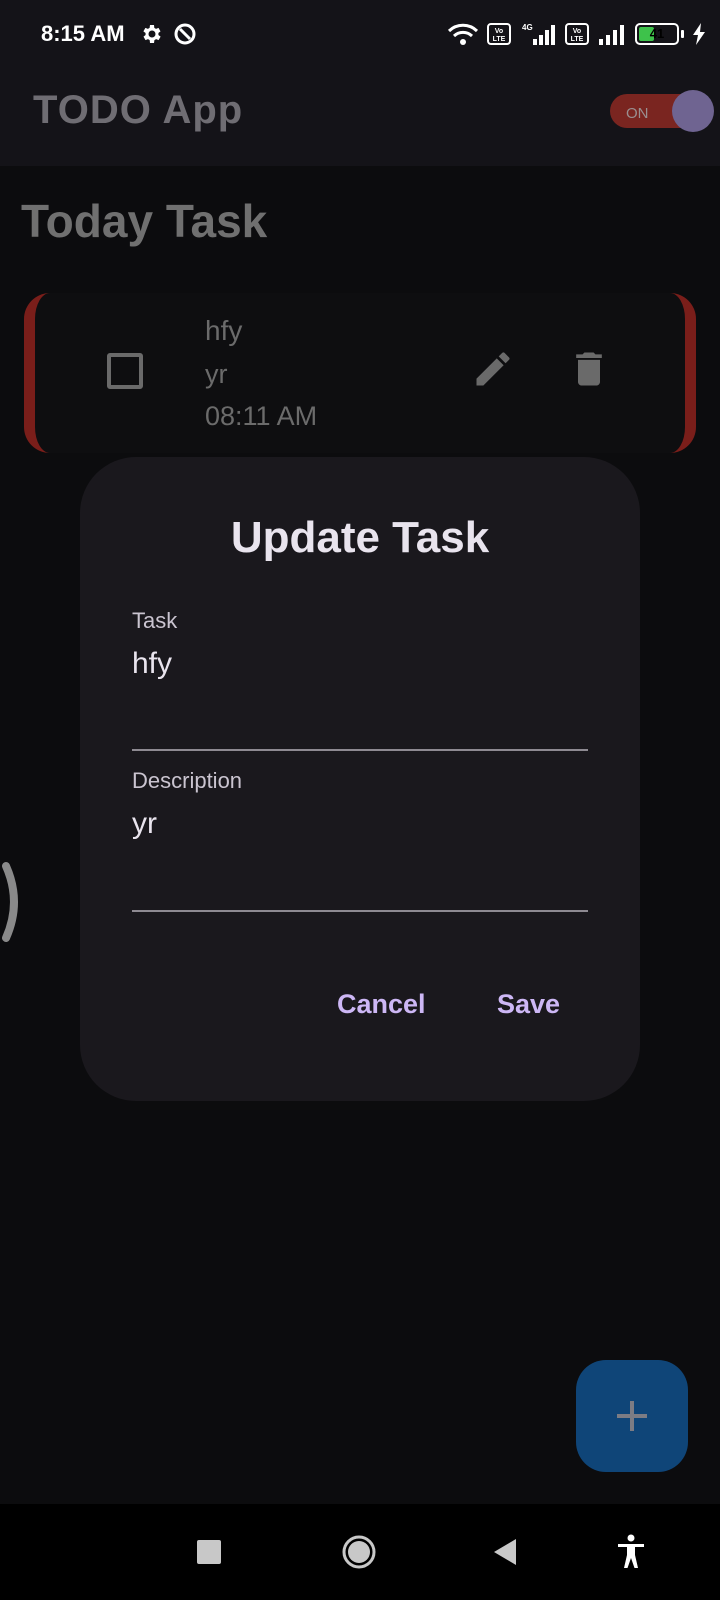  Describe the element at coordinates (155, 620) in the screenshot. I see `task-field-label: Task` at that location.